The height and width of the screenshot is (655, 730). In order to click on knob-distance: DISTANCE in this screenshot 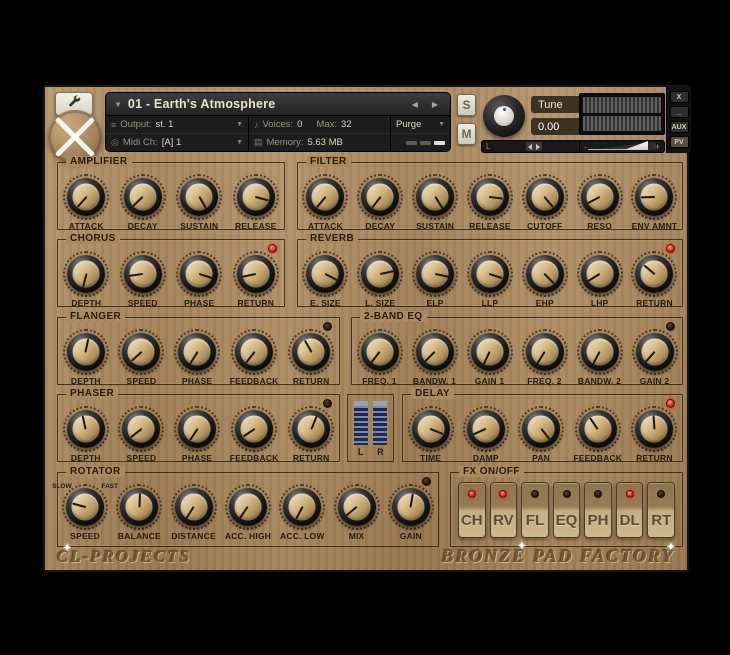, I will do `click(193, 512)`.